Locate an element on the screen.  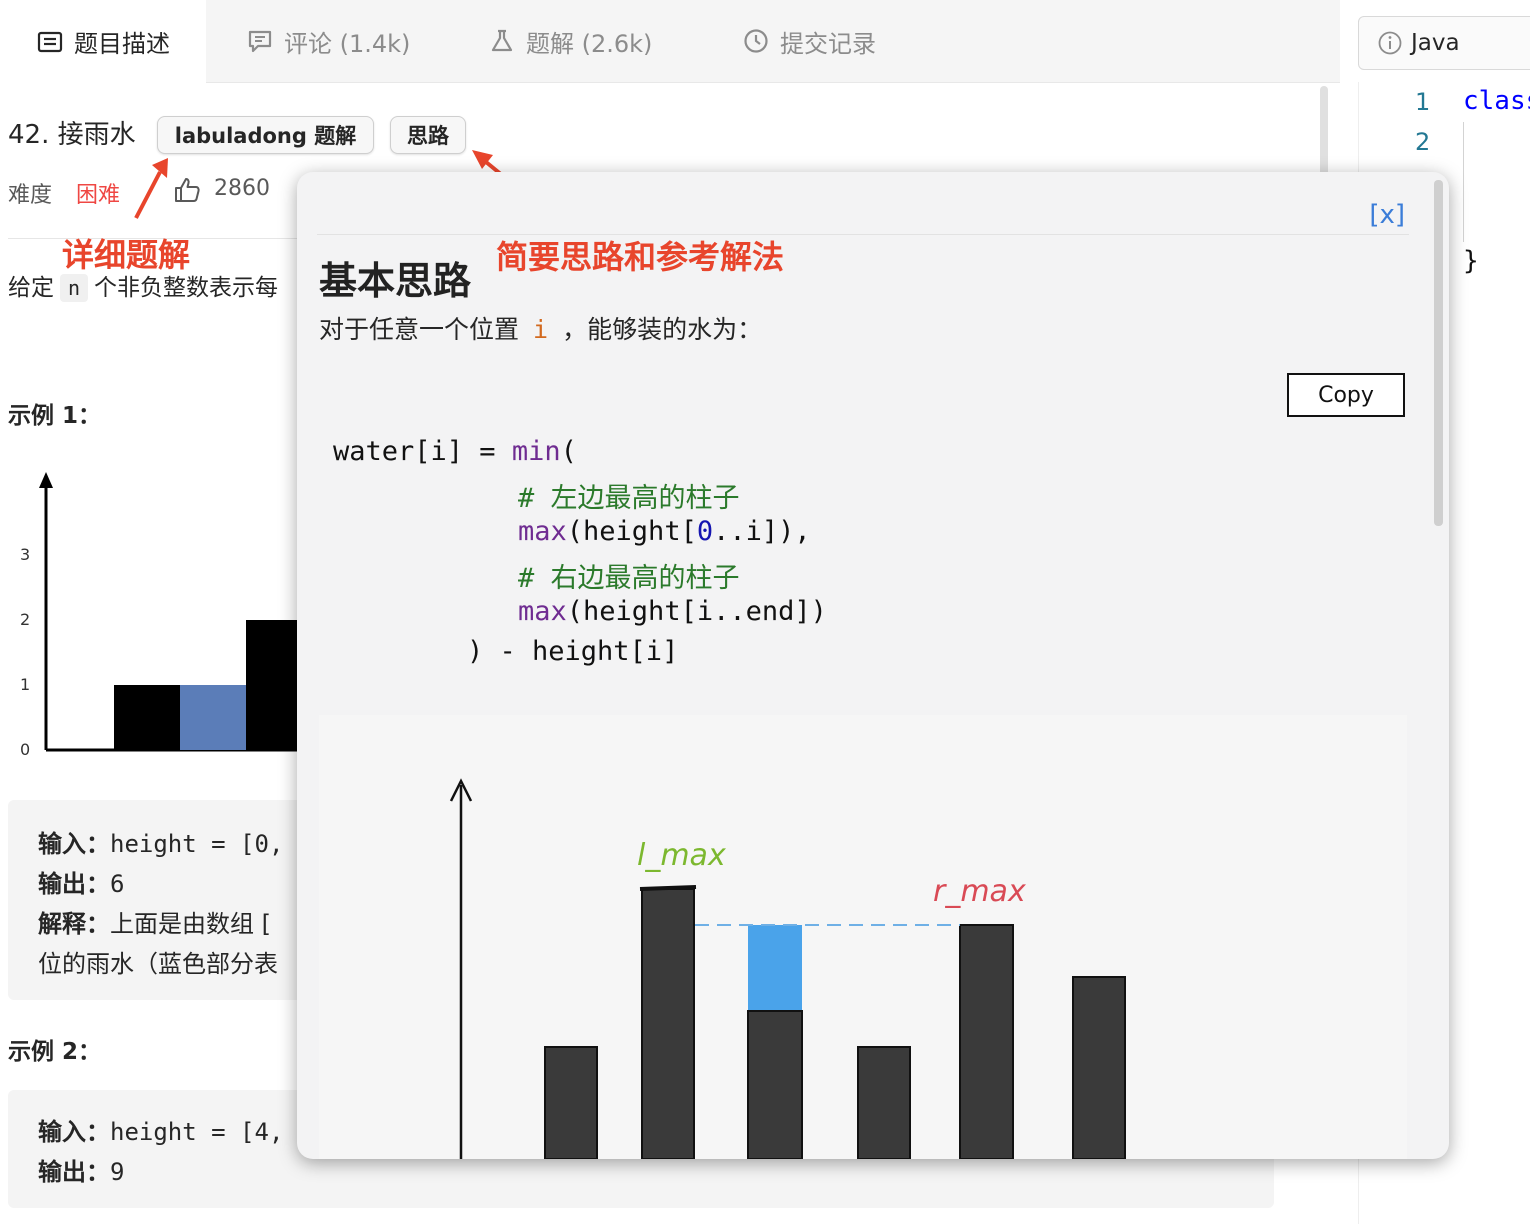
tab-description-label: 题目描述 is located at coordinates (122, 44).